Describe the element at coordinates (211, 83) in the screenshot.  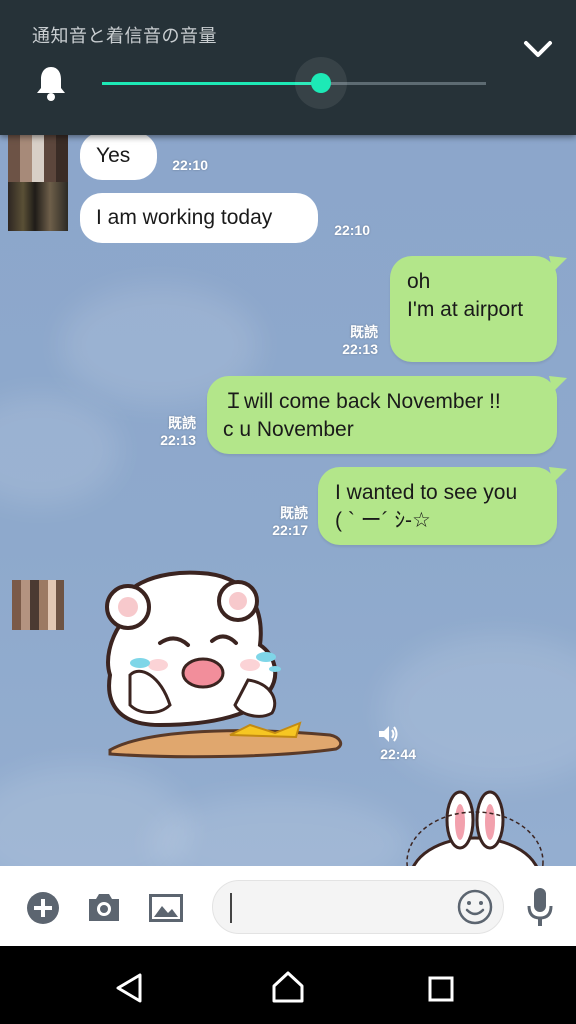
I see `volume-slider-fill` at that location.